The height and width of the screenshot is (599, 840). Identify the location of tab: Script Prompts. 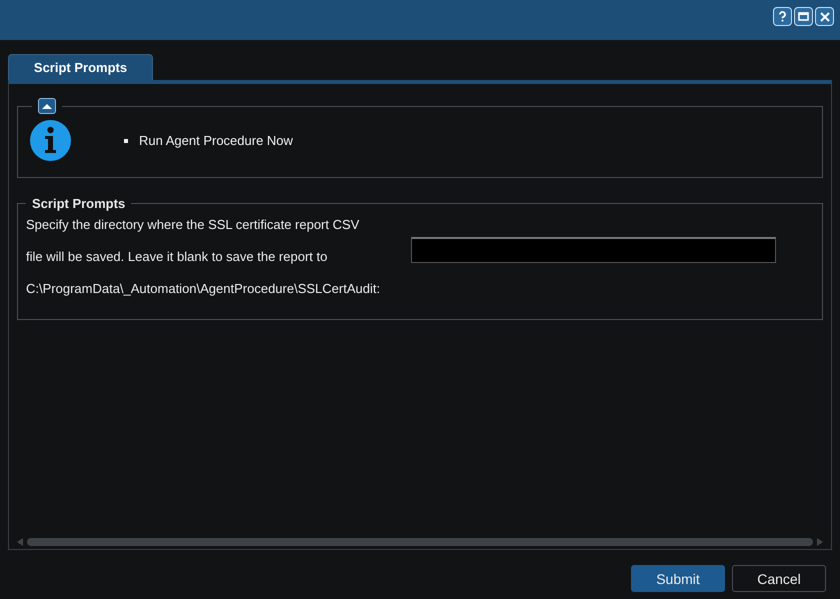
(80, 67).